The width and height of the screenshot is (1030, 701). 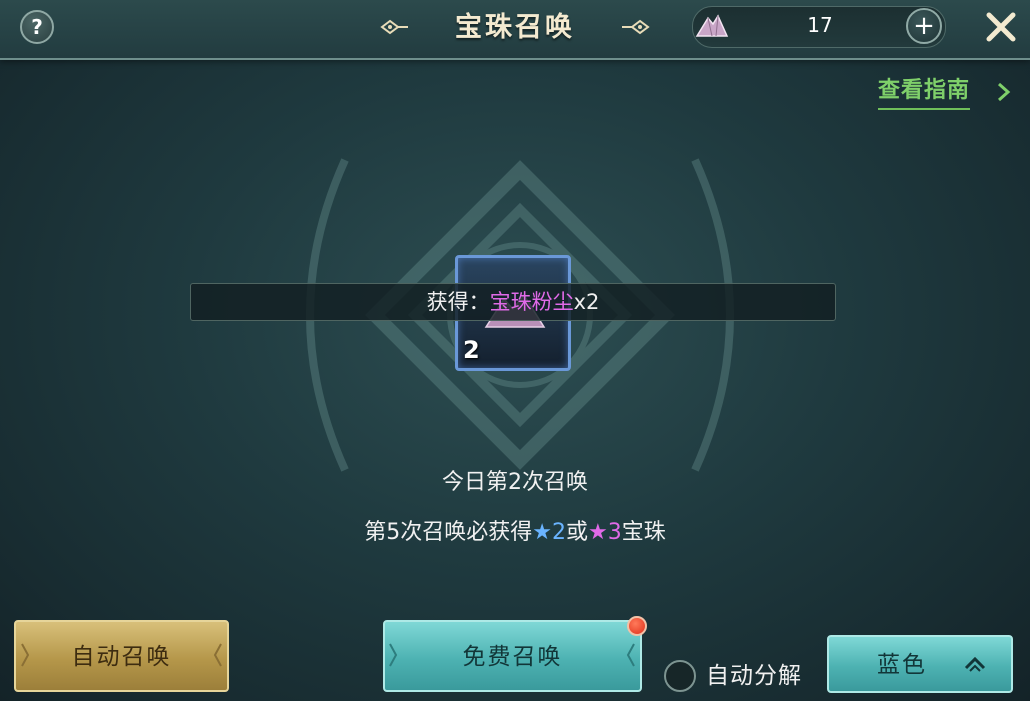 I want to click on auto-decompose-label: 自动分解, so click(x=754, y=676).